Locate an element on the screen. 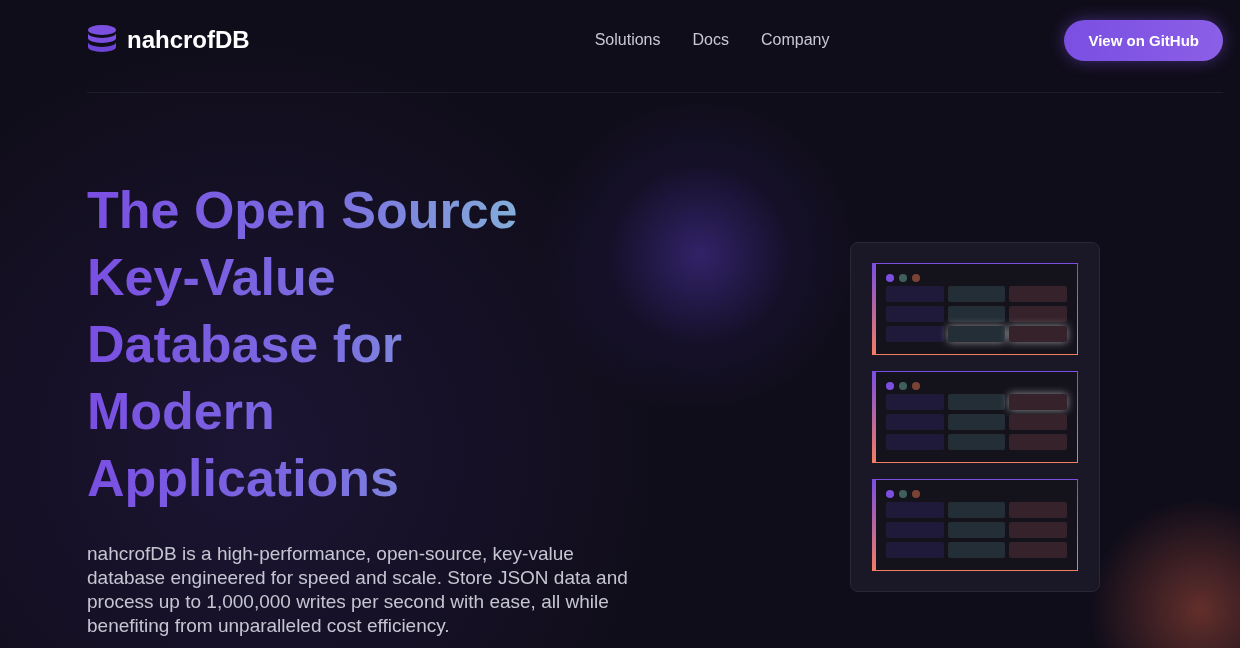 This screenshot has height=648, width=1240. nav-link: Docs is located at coordinates (710, 40).